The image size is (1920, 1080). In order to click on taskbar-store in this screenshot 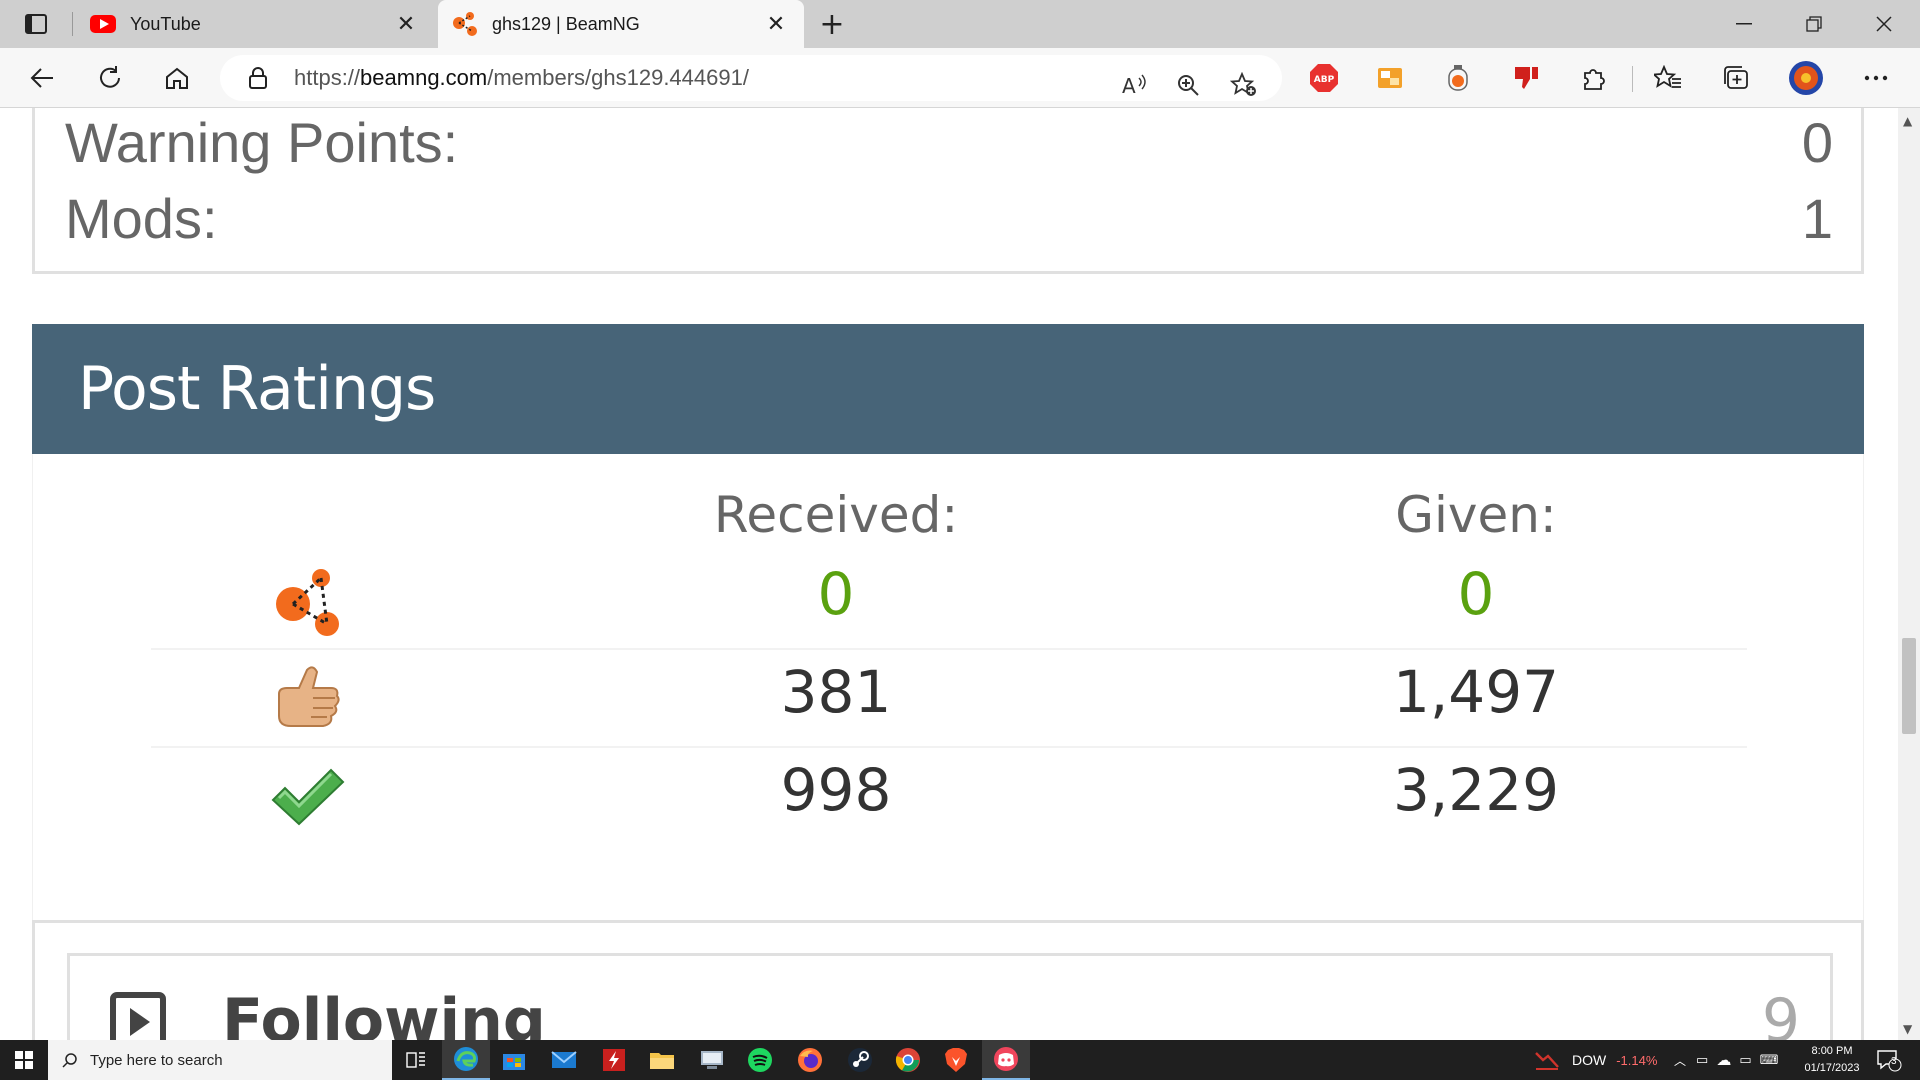, I will do `click(514, 1060)`.